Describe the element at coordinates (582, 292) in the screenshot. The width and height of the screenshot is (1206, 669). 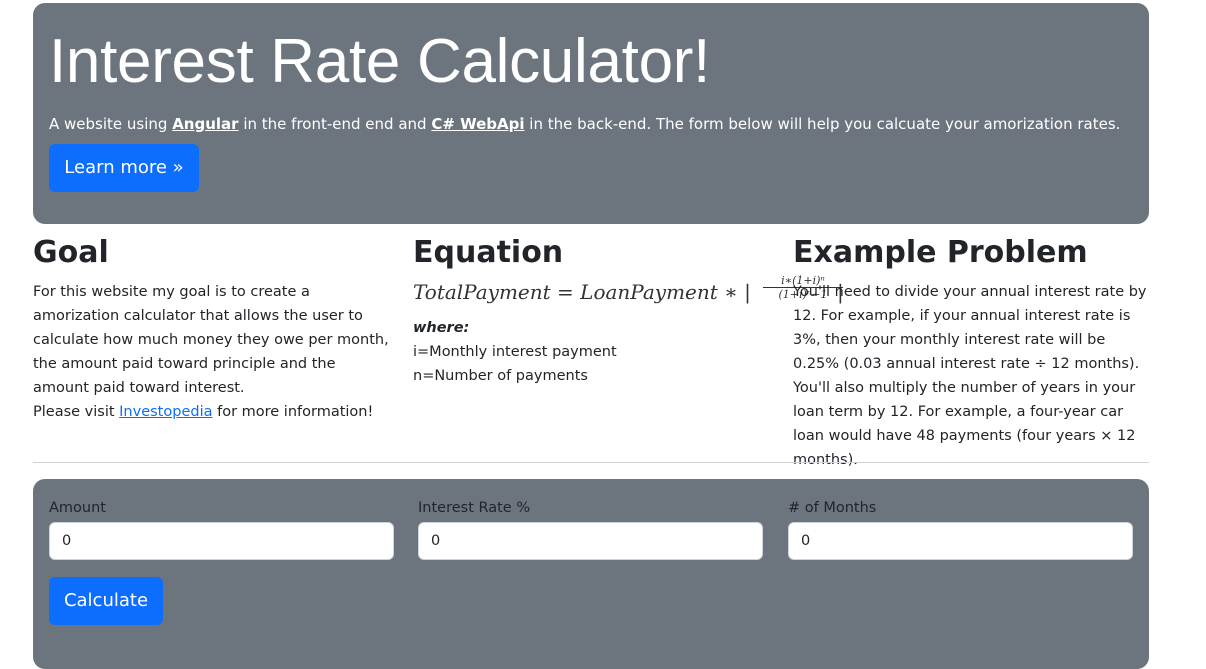
I see `formula-main: TotalPayment = LoanPayment ∗ |` at that location.